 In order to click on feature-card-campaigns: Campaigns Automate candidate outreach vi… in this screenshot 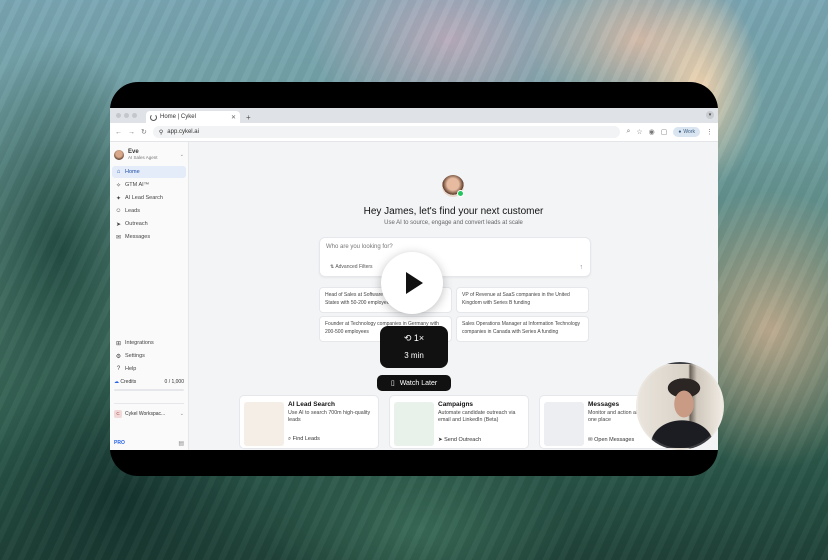, I will do `click(459, 422)`.